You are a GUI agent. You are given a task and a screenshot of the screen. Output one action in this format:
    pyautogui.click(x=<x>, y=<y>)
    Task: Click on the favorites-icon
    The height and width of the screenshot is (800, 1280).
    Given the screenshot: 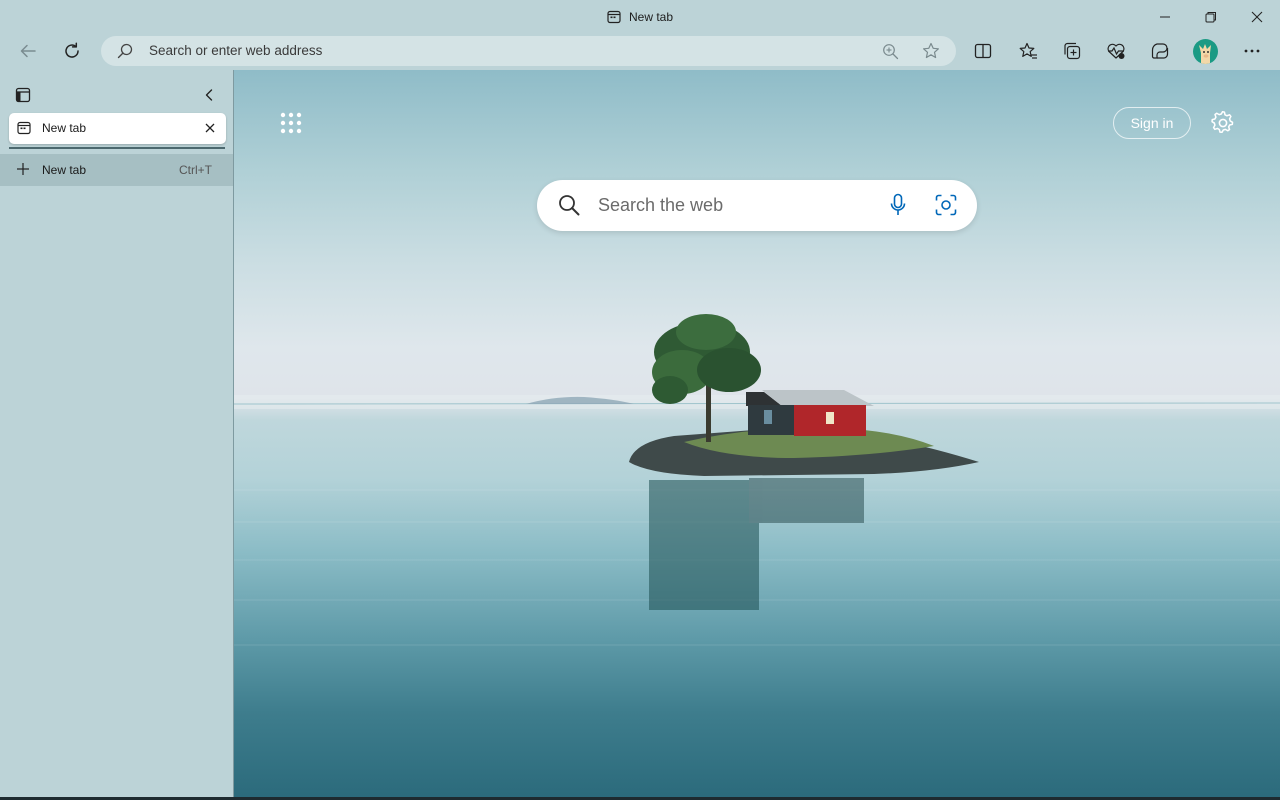 What is the action you would take?
    pyautogui.click(x=1028, y=50)
    